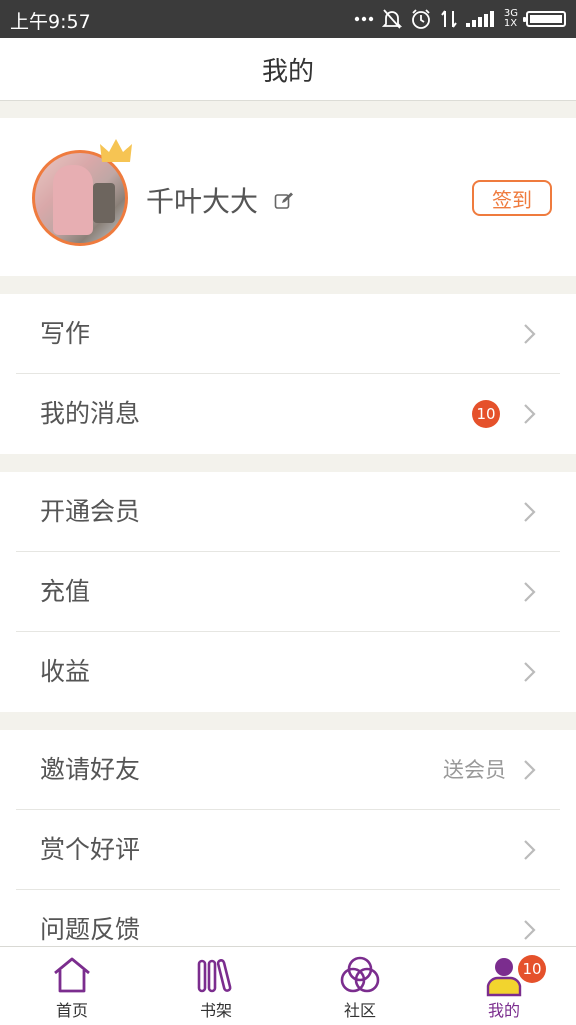  I want to click on menu-item-label: 我的消息, so click(90, 413).